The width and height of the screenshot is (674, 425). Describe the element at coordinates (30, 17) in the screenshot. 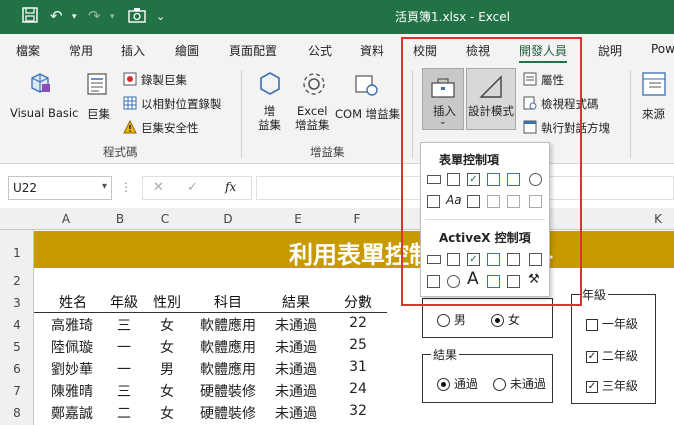

I see `save-icon` at that location.